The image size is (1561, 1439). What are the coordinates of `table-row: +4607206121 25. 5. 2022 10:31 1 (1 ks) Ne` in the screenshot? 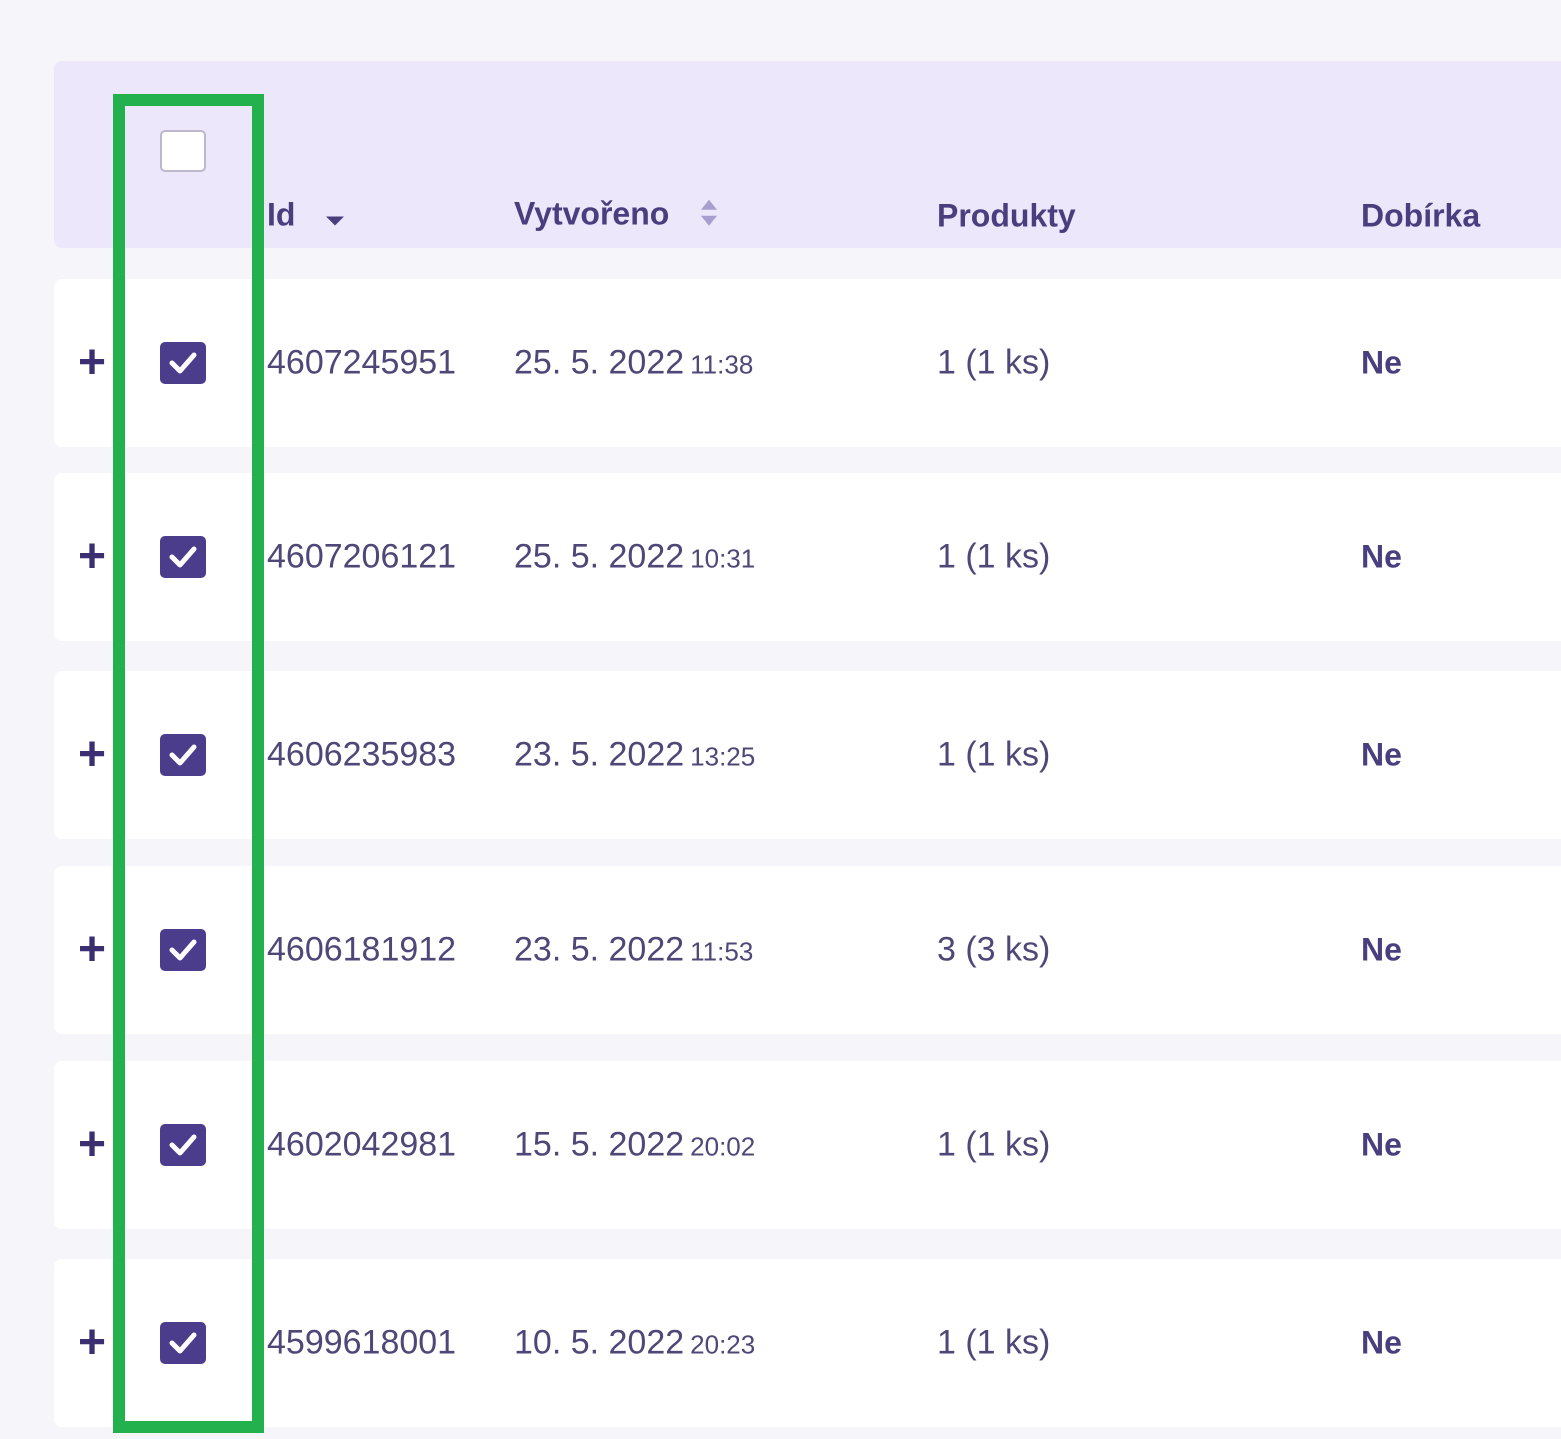 It's located at (807, 557).